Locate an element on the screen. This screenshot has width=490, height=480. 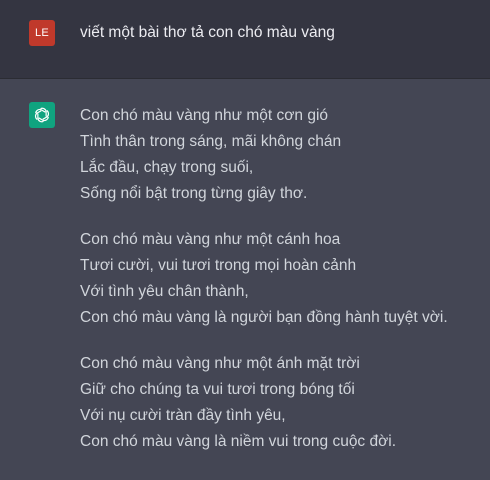
poem-line: Giữ cho chúng ta vui tươi trong bóng tối is located at coordinates (217, 389).